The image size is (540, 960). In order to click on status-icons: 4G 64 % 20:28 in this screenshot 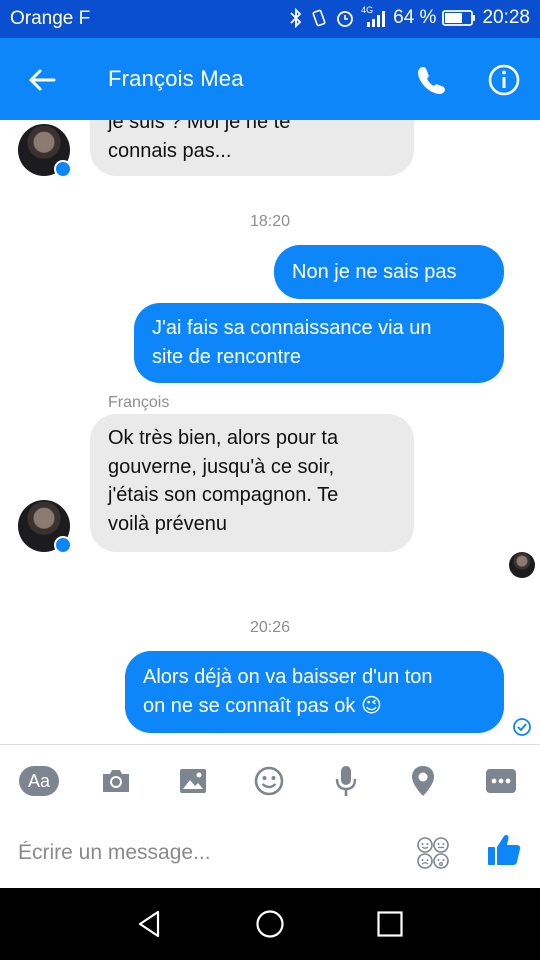, I will do `click(409, 17)`.